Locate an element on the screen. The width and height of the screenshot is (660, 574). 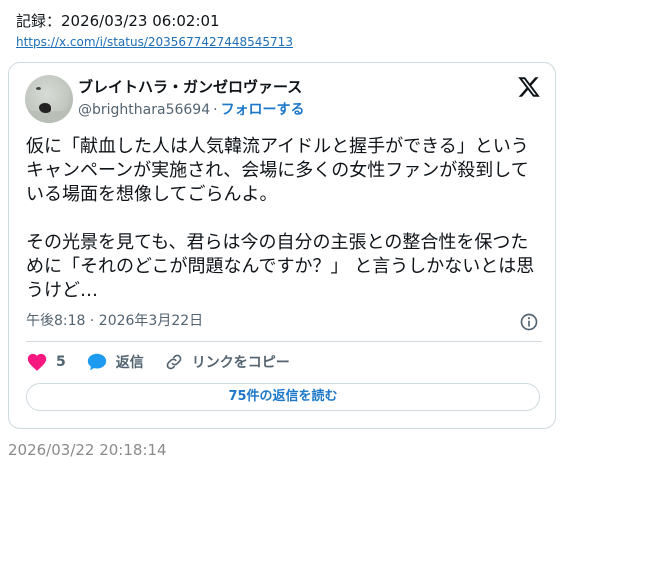
record-timestamp: 記録：2026/03/23 06:02:01 is located at coordinates (118, 21).